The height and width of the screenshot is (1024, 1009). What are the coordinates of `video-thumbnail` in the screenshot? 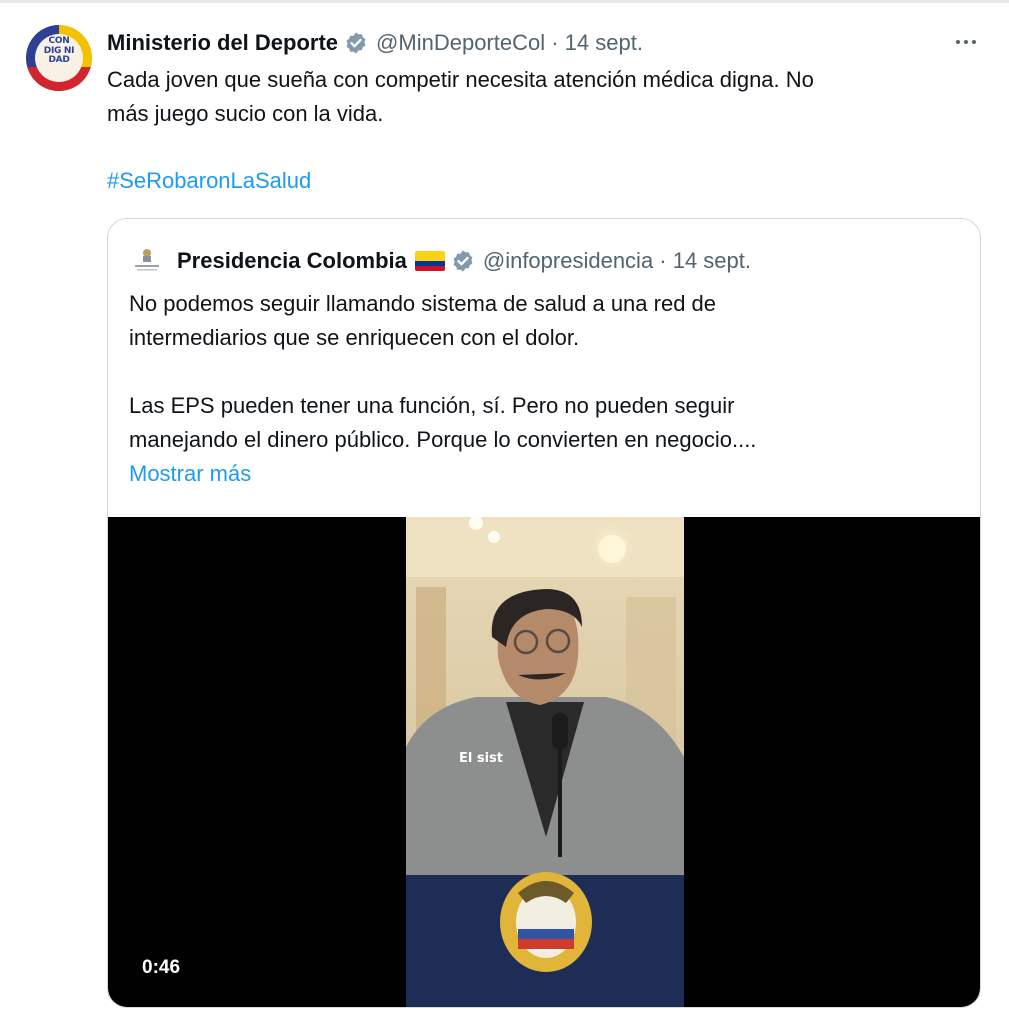 It's located at (545, 762).